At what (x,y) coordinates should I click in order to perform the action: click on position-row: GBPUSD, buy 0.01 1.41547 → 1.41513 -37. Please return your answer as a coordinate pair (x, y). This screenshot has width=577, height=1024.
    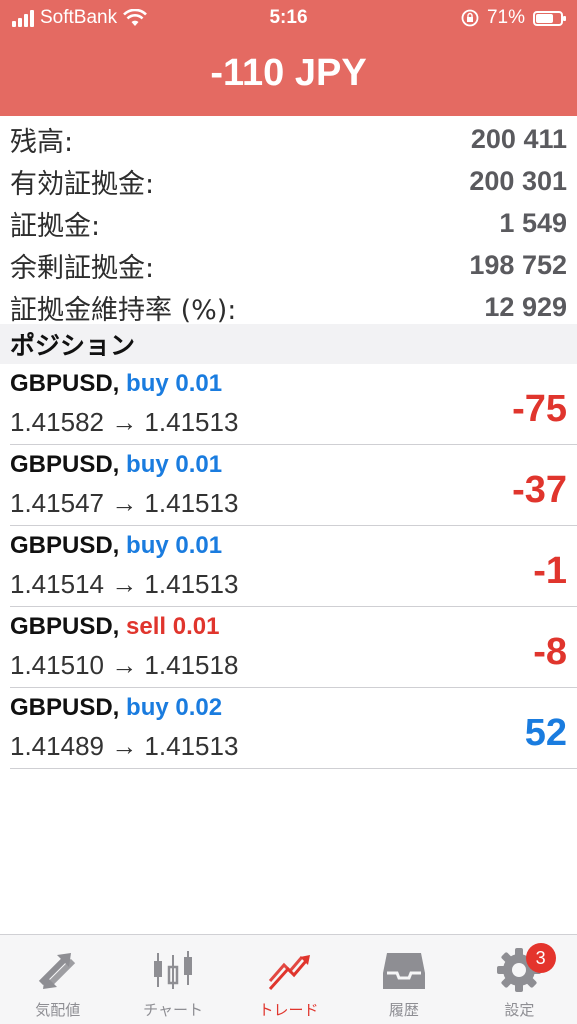
    Looking at the image, I should click on (293, 485).